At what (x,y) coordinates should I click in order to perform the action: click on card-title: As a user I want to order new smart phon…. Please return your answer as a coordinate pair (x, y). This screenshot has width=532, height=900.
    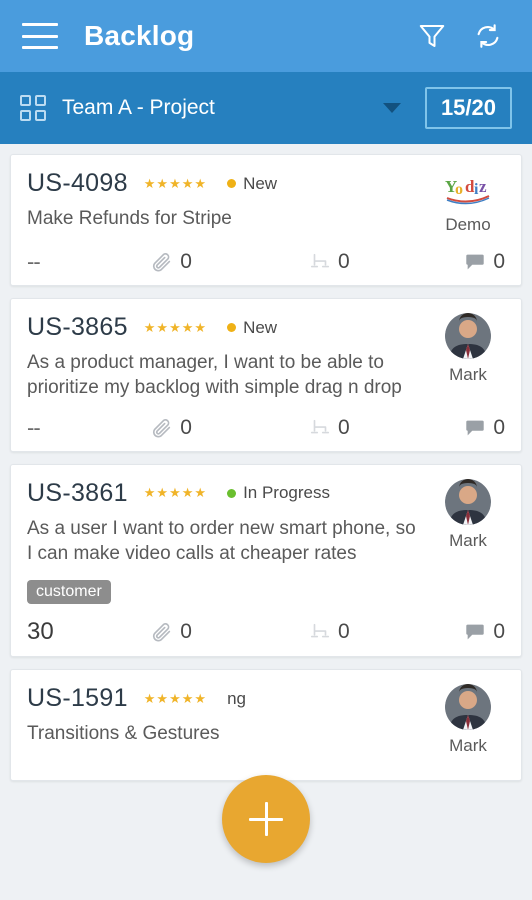
    Looking at the image, I should click on (221, 540).